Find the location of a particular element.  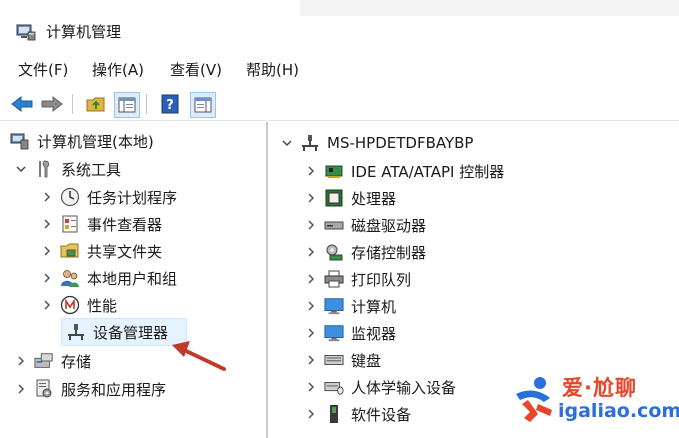

device-category-hid: 人体学输入设备 is located at coordinates (380, 387).